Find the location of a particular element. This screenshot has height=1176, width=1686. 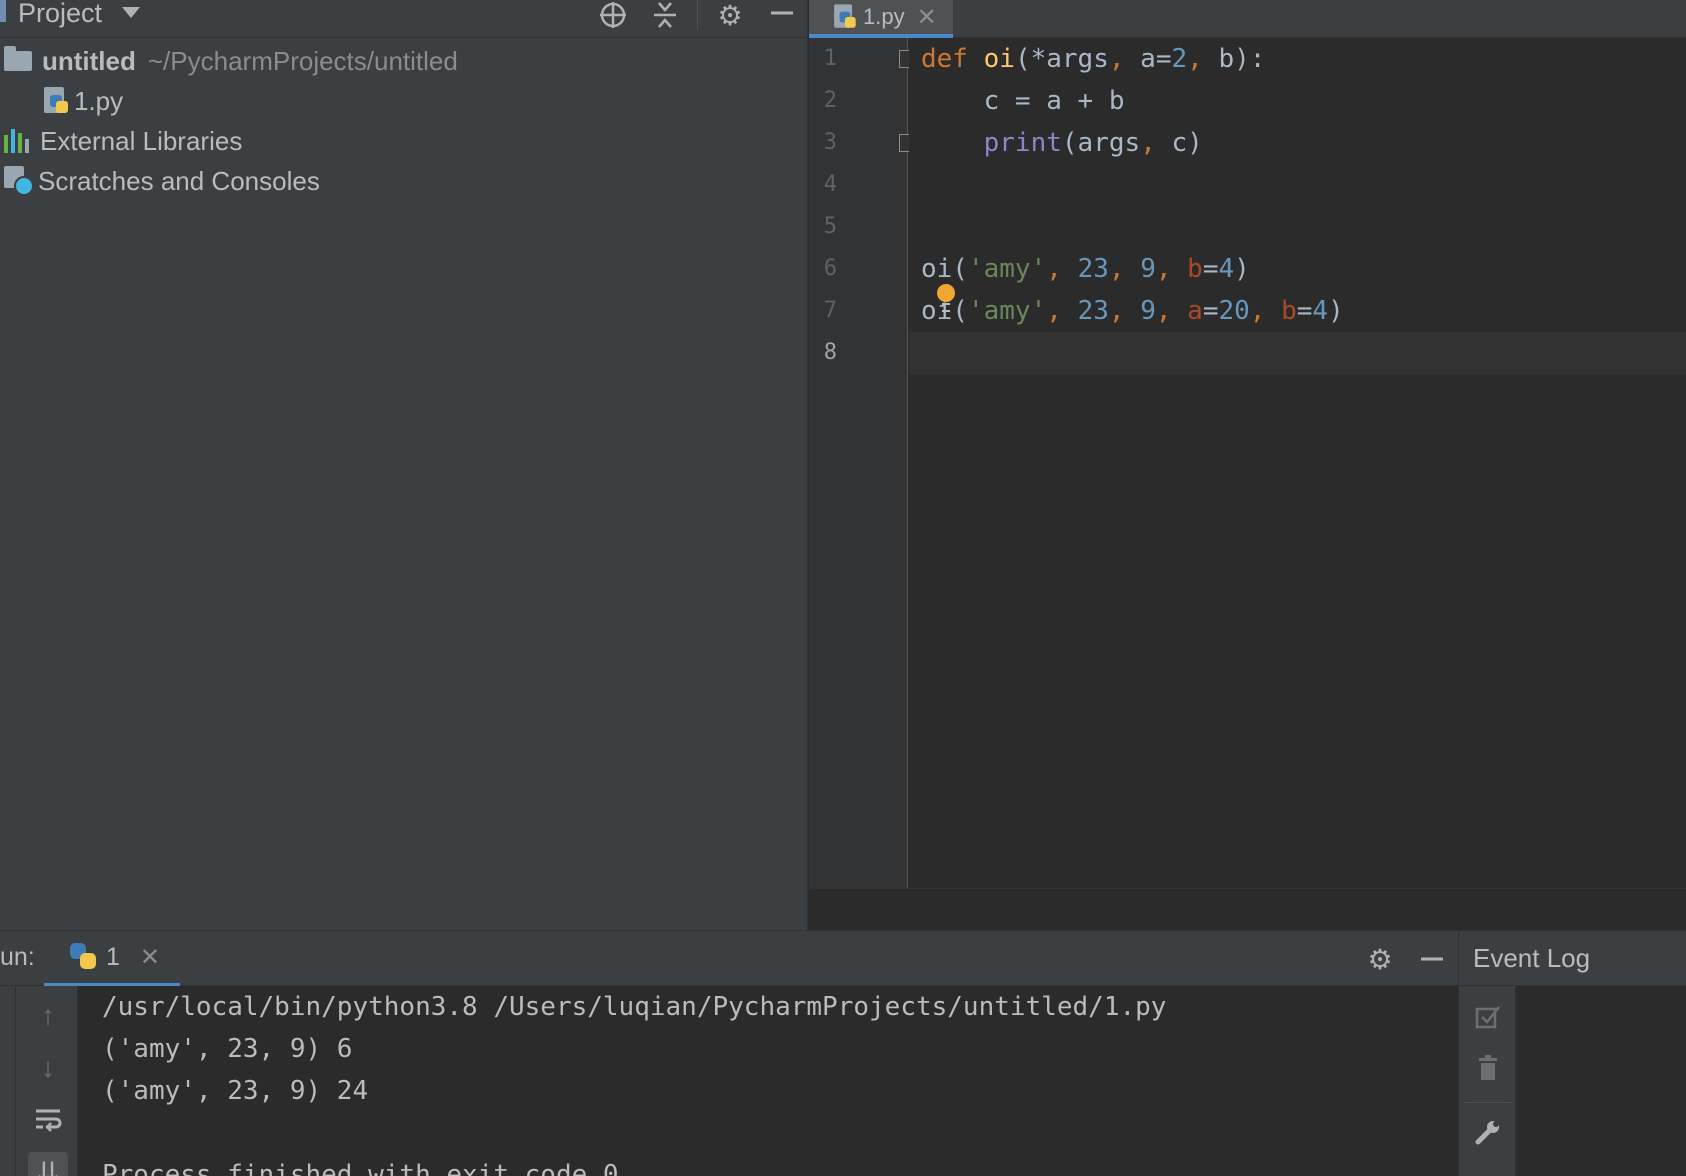

crosshair-icon is located at coordinates (613, 15).